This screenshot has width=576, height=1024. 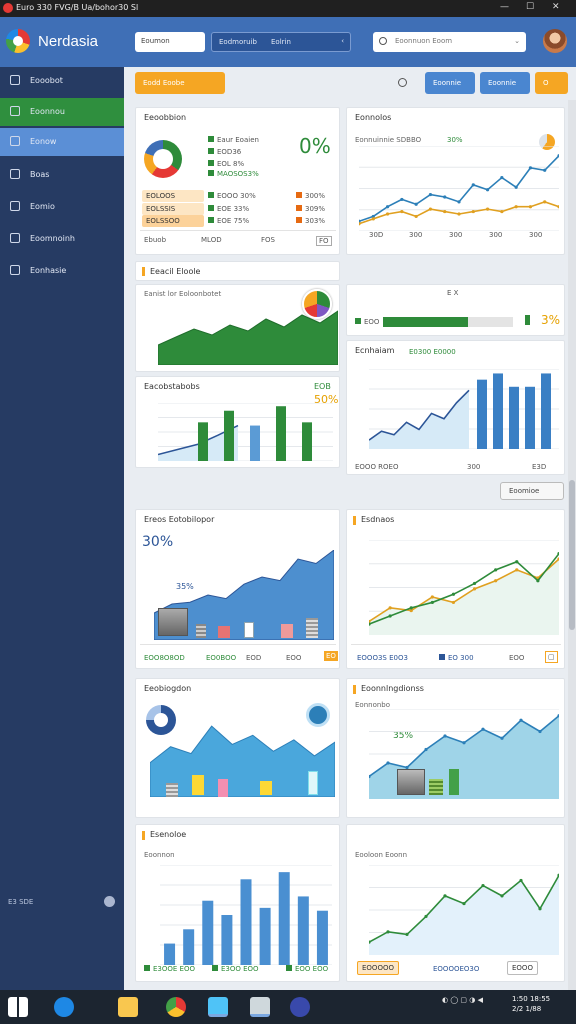 What do you see at coordinates (572, 555) in the screenshot?
I see `scrollbar-thumb` at bounding box center [572, 555].